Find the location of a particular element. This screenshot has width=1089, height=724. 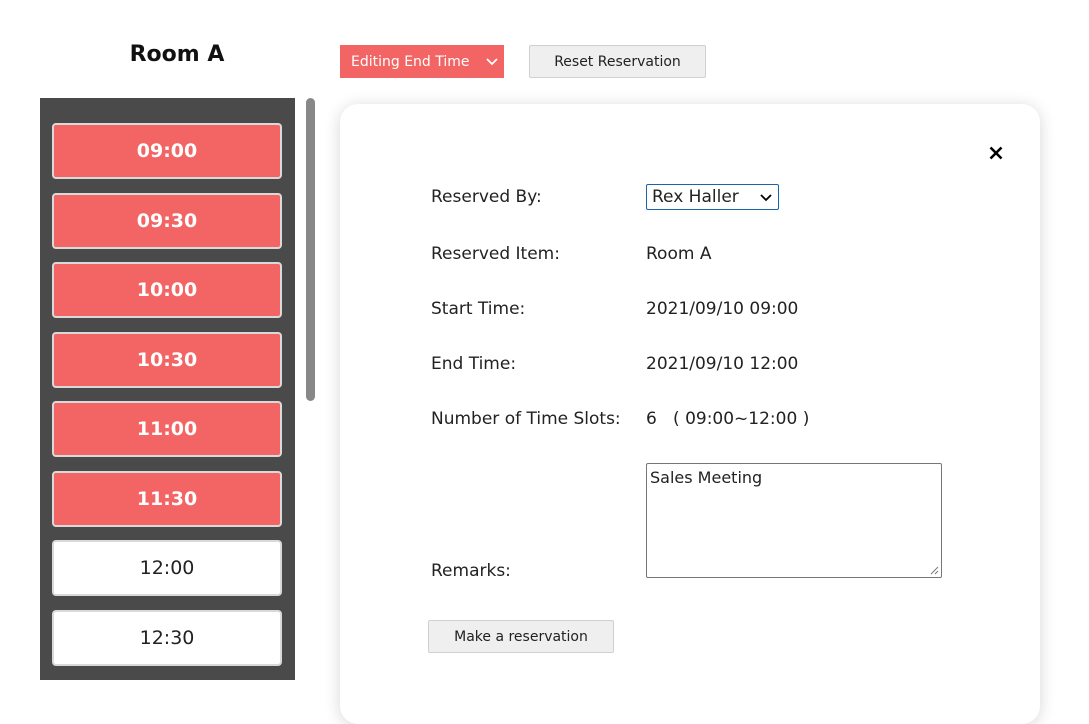

time-slot-label: 11:00 is located at coordinates (167, 429).